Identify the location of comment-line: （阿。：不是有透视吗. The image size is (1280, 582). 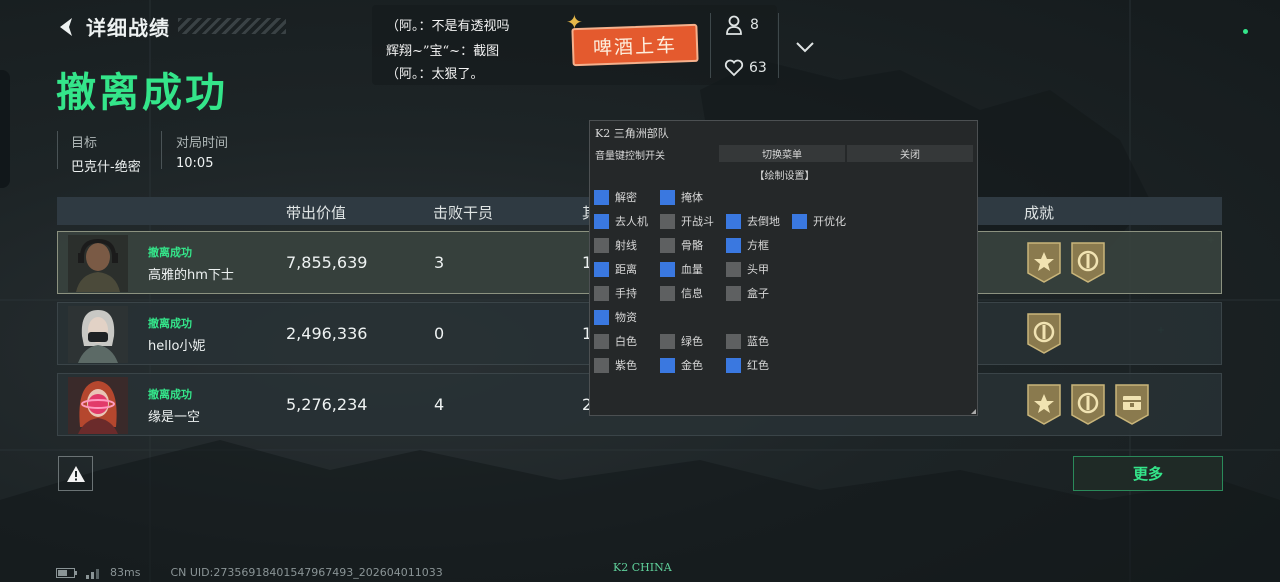
(448, 26).